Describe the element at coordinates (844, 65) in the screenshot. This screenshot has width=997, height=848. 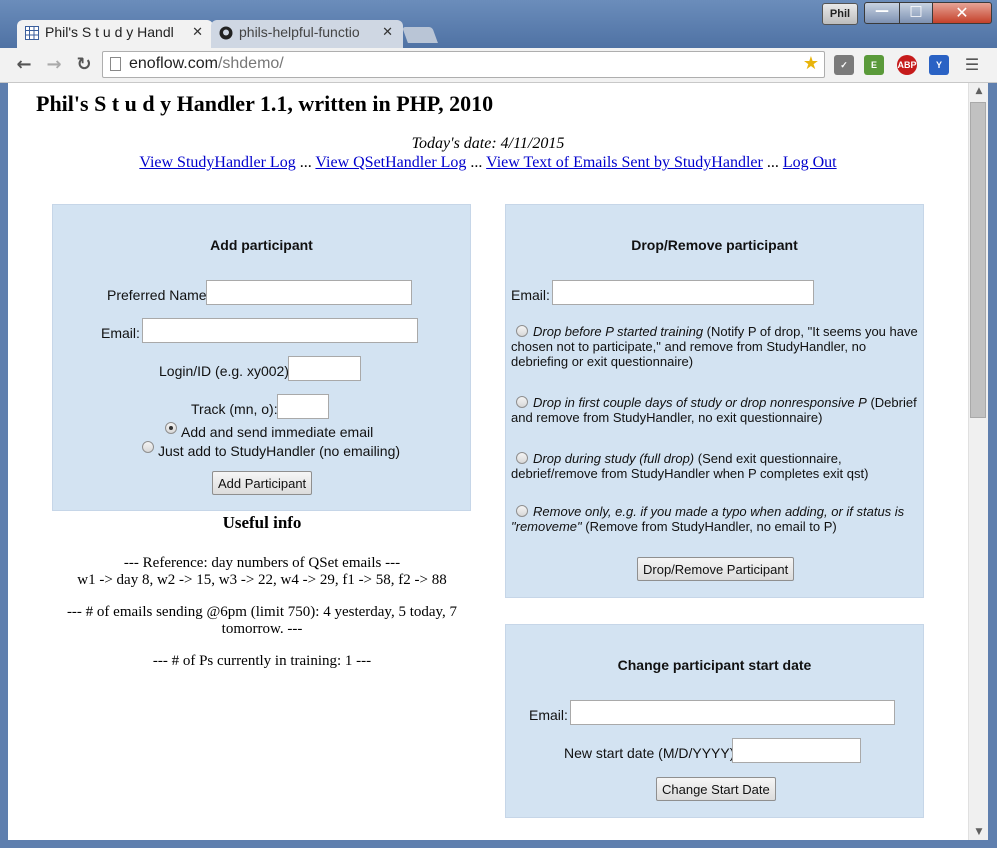
I see `pocket-icon: ✓` at that location.